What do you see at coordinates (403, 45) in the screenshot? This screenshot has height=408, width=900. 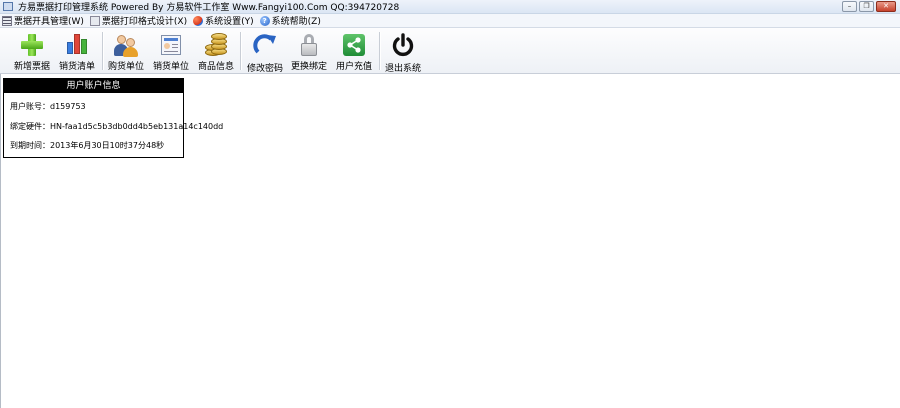 I see `power-icon` at bounding box center [403, 45].